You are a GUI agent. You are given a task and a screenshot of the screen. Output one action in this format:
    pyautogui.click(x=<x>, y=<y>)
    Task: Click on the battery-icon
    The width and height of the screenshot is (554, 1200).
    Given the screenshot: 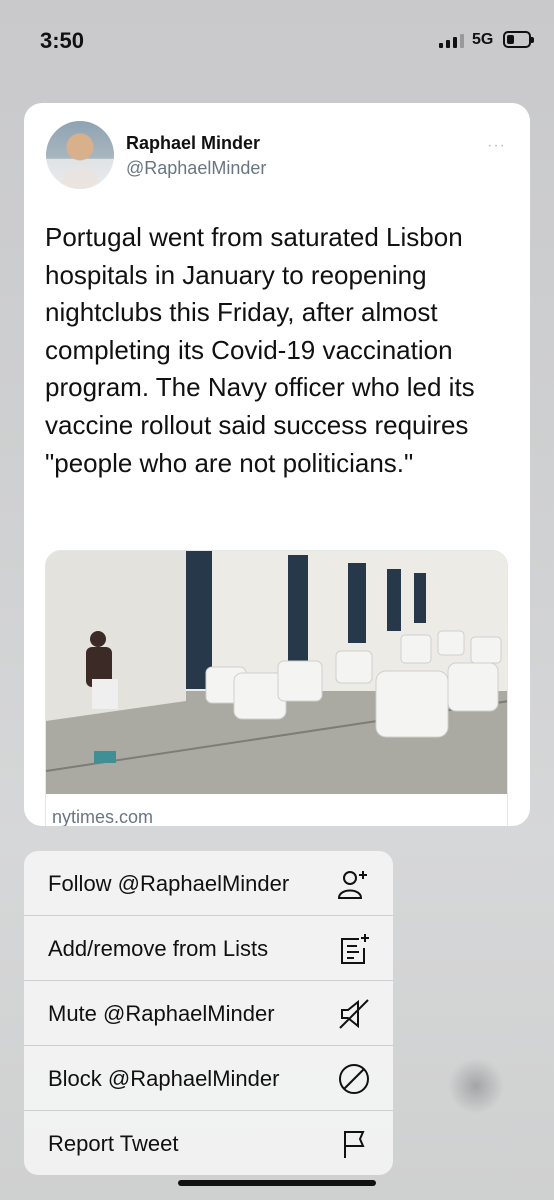 What is the action you would take?
    pyautogui.click(x=518, y=39)
    